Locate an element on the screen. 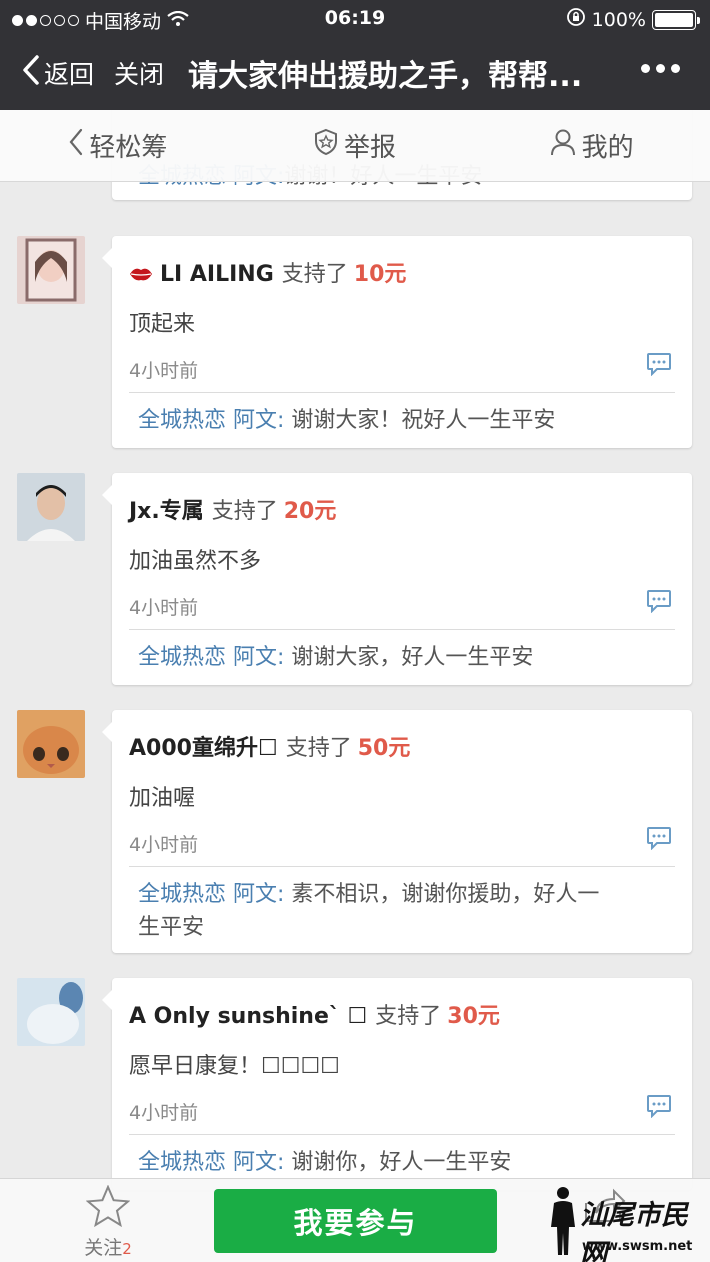 The height and width of the screenshot is (1262, 710). tab-qingsongchou: 轻松筹 is located at coordinates (118, 145).